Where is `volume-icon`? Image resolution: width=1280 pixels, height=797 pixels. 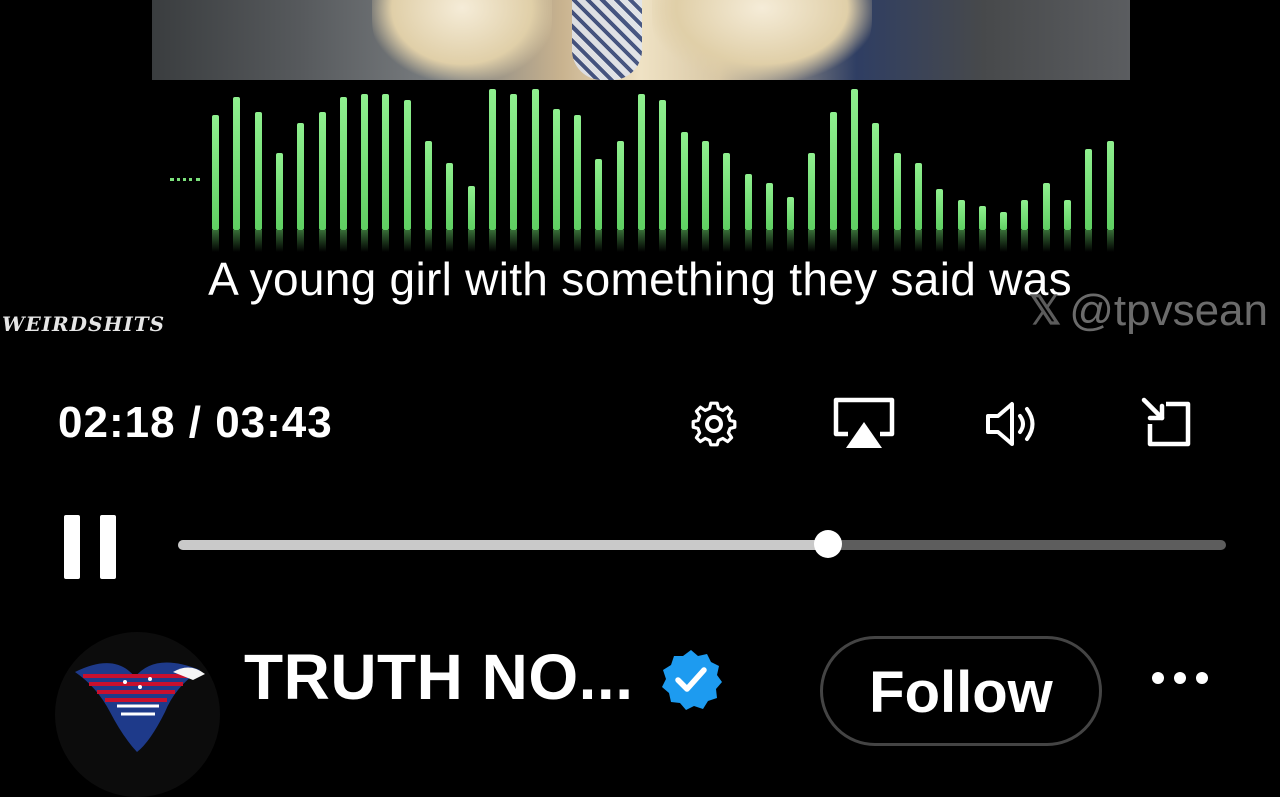
volume-icon is located at coordinates (1014, 424).